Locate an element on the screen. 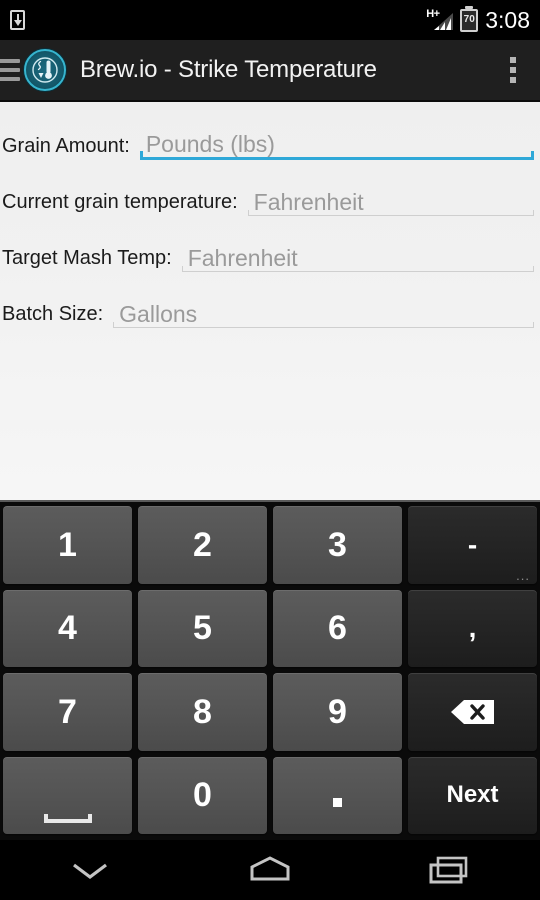  form-row-current-grain-temperature: Current grain temperature: Fahrenheit is located at coordinates (270, 194).